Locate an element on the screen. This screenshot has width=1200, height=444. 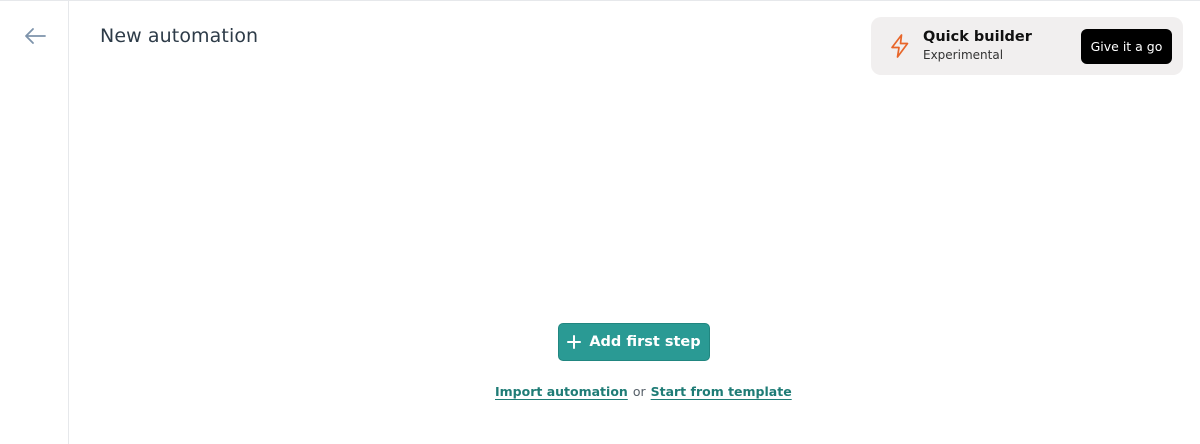
page-title: New automation is located at coordinates (179, 36).